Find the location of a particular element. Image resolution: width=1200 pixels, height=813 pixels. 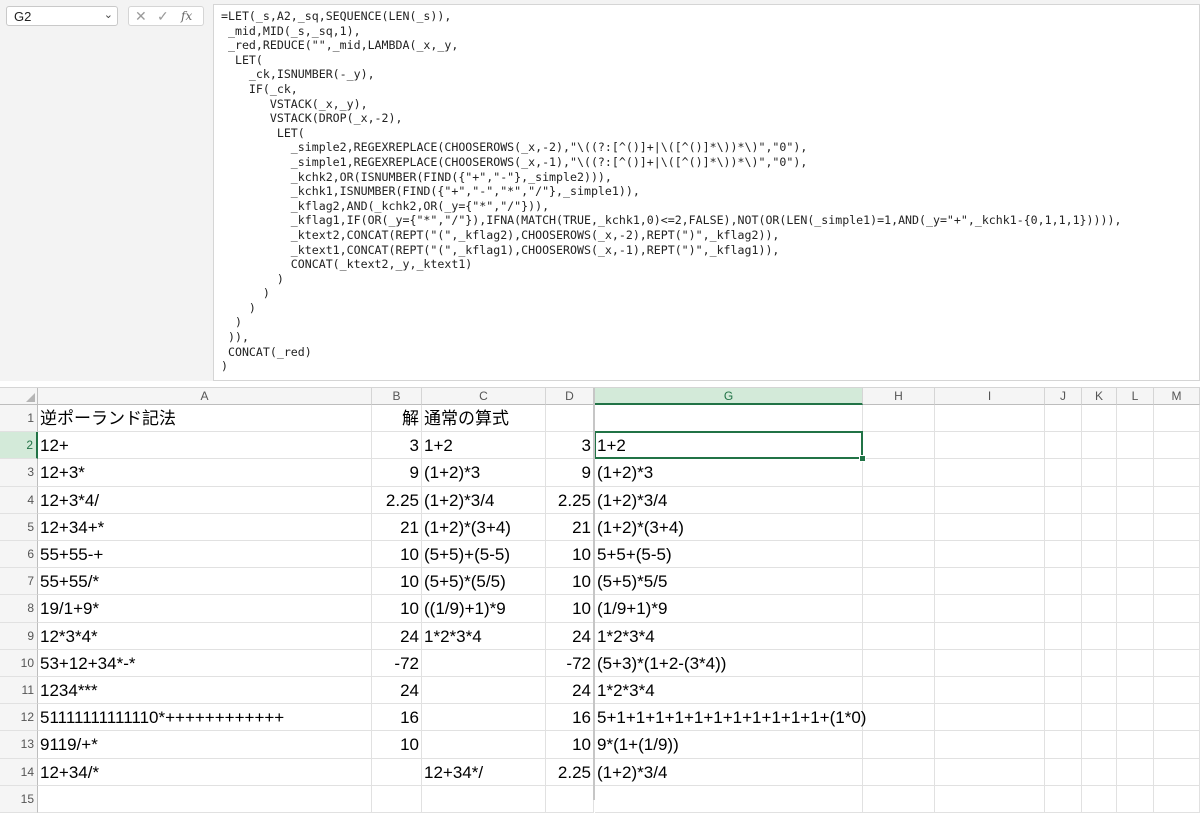

cell-k5 is located at coordinates (1099, 527).